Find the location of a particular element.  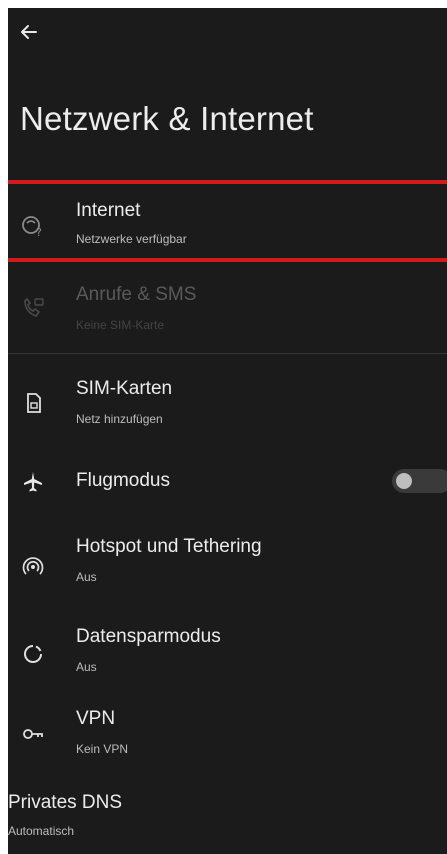

vpn-status: Kein VPN is located at coordinates (102, 749).